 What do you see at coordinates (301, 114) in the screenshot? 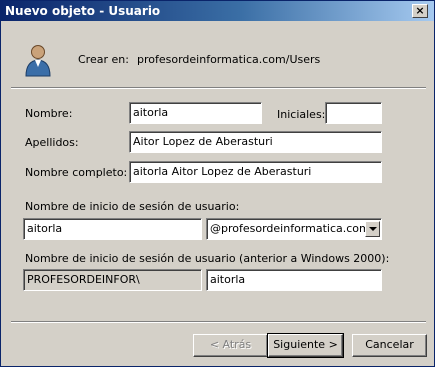
I see `initials-label: Iniciales:` at bounding box center [301, 114].